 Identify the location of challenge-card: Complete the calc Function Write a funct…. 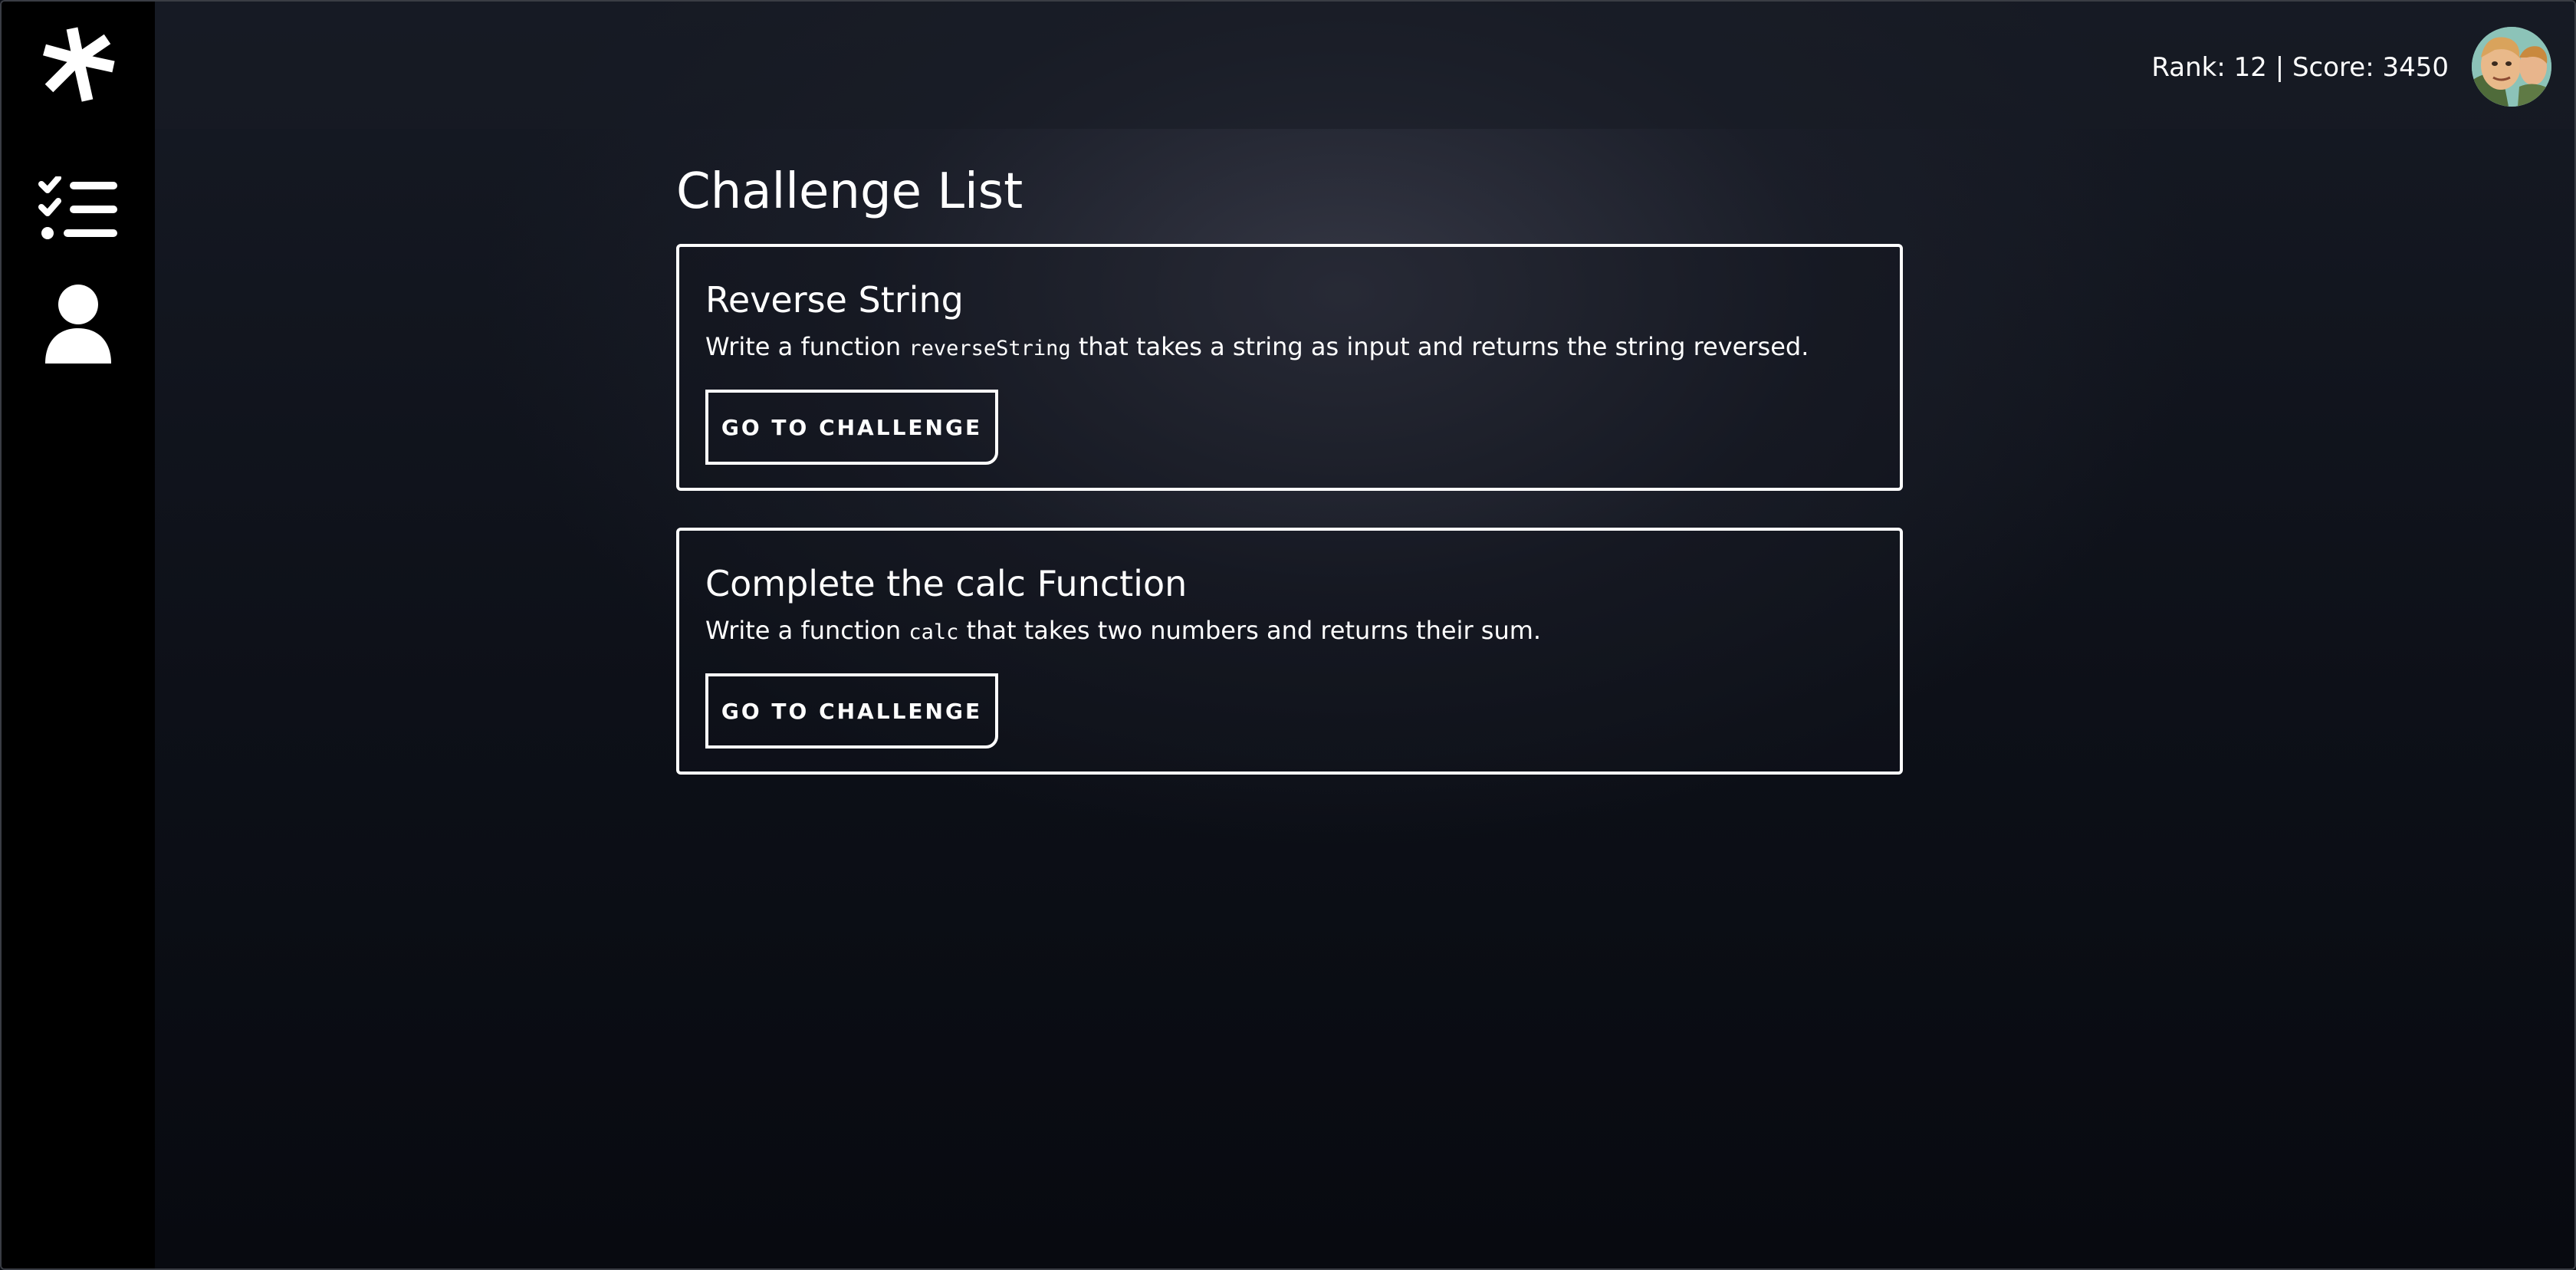
(1290, 651).